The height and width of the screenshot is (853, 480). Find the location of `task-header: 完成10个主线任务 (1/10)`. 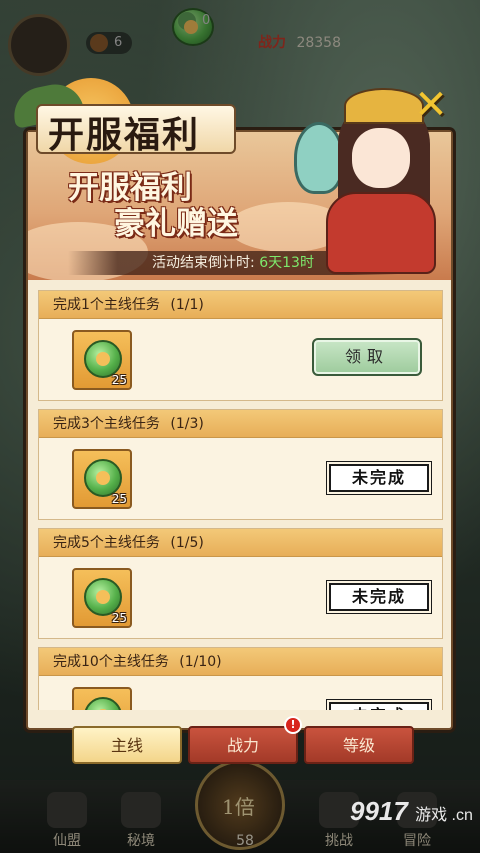

task-header: 完成10个主线任务 (1/10) is located at coordinates (240, 662).